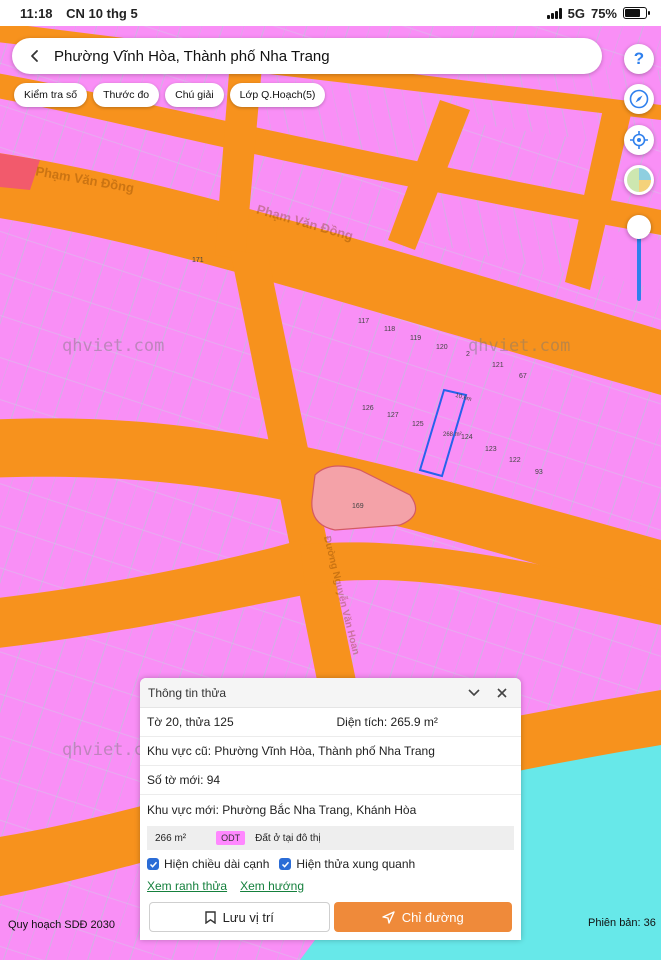 The height and width of the screenshot is (960, 661). I want to click on status-time: 11:18, so click(36, 13).